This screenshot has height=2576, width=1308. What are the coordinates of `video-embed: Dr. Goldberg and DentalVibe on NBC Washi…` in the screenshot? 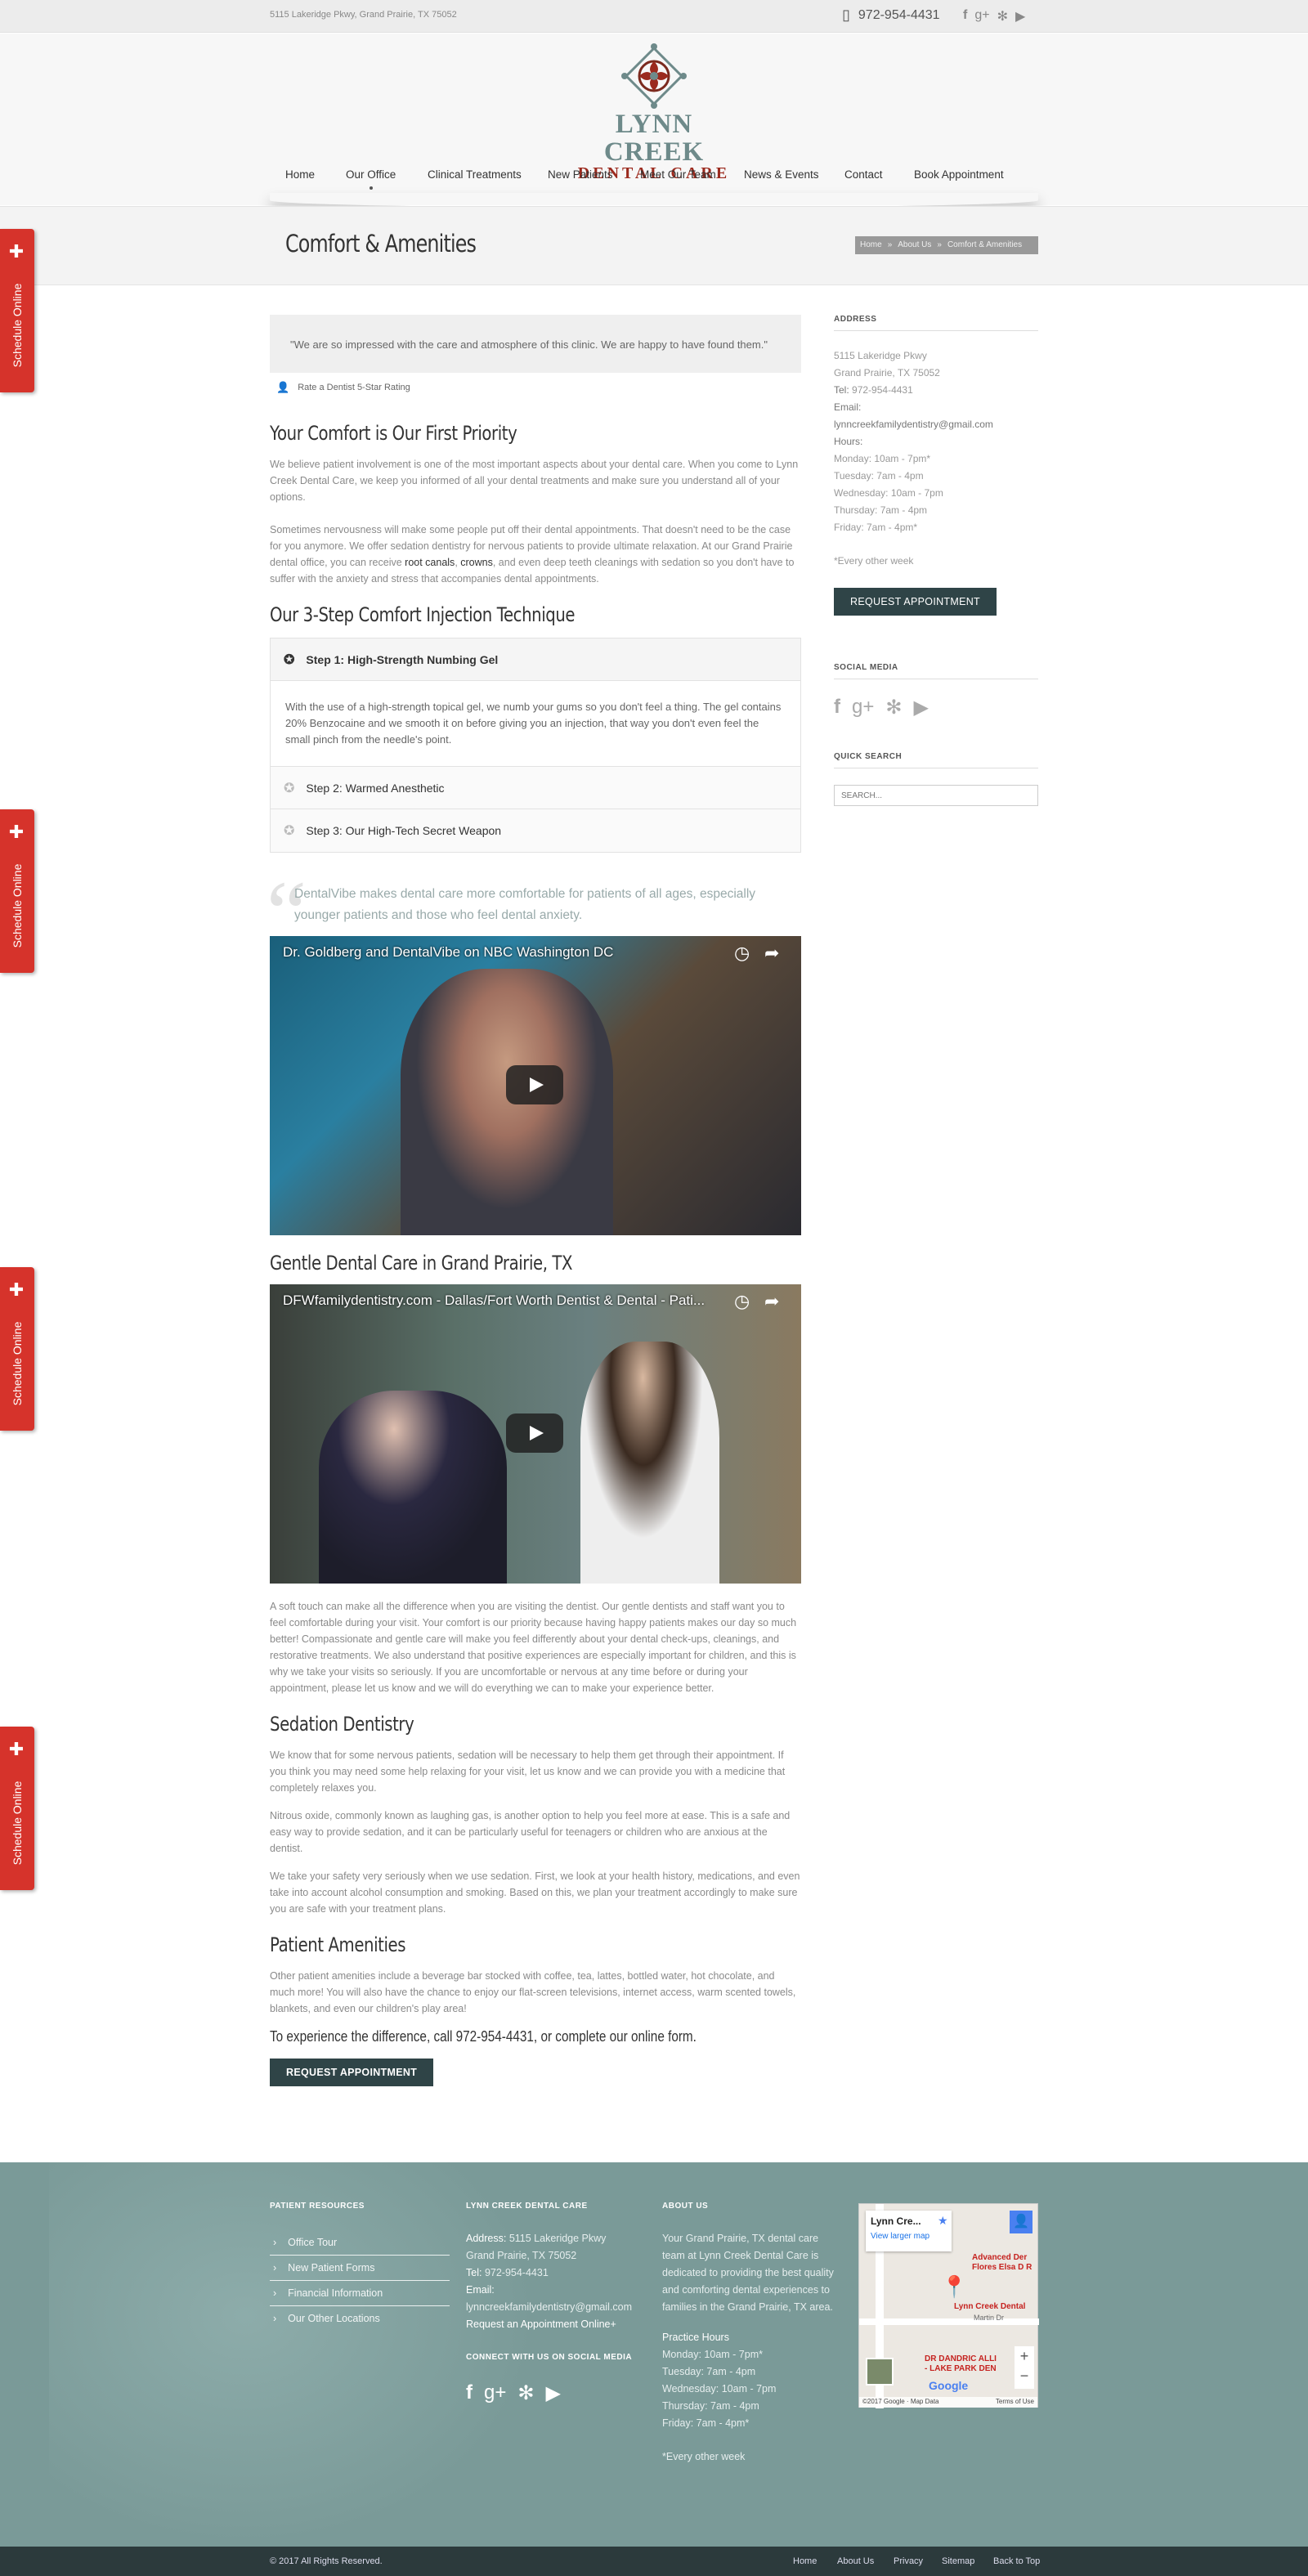 It's located at (535, 1086).